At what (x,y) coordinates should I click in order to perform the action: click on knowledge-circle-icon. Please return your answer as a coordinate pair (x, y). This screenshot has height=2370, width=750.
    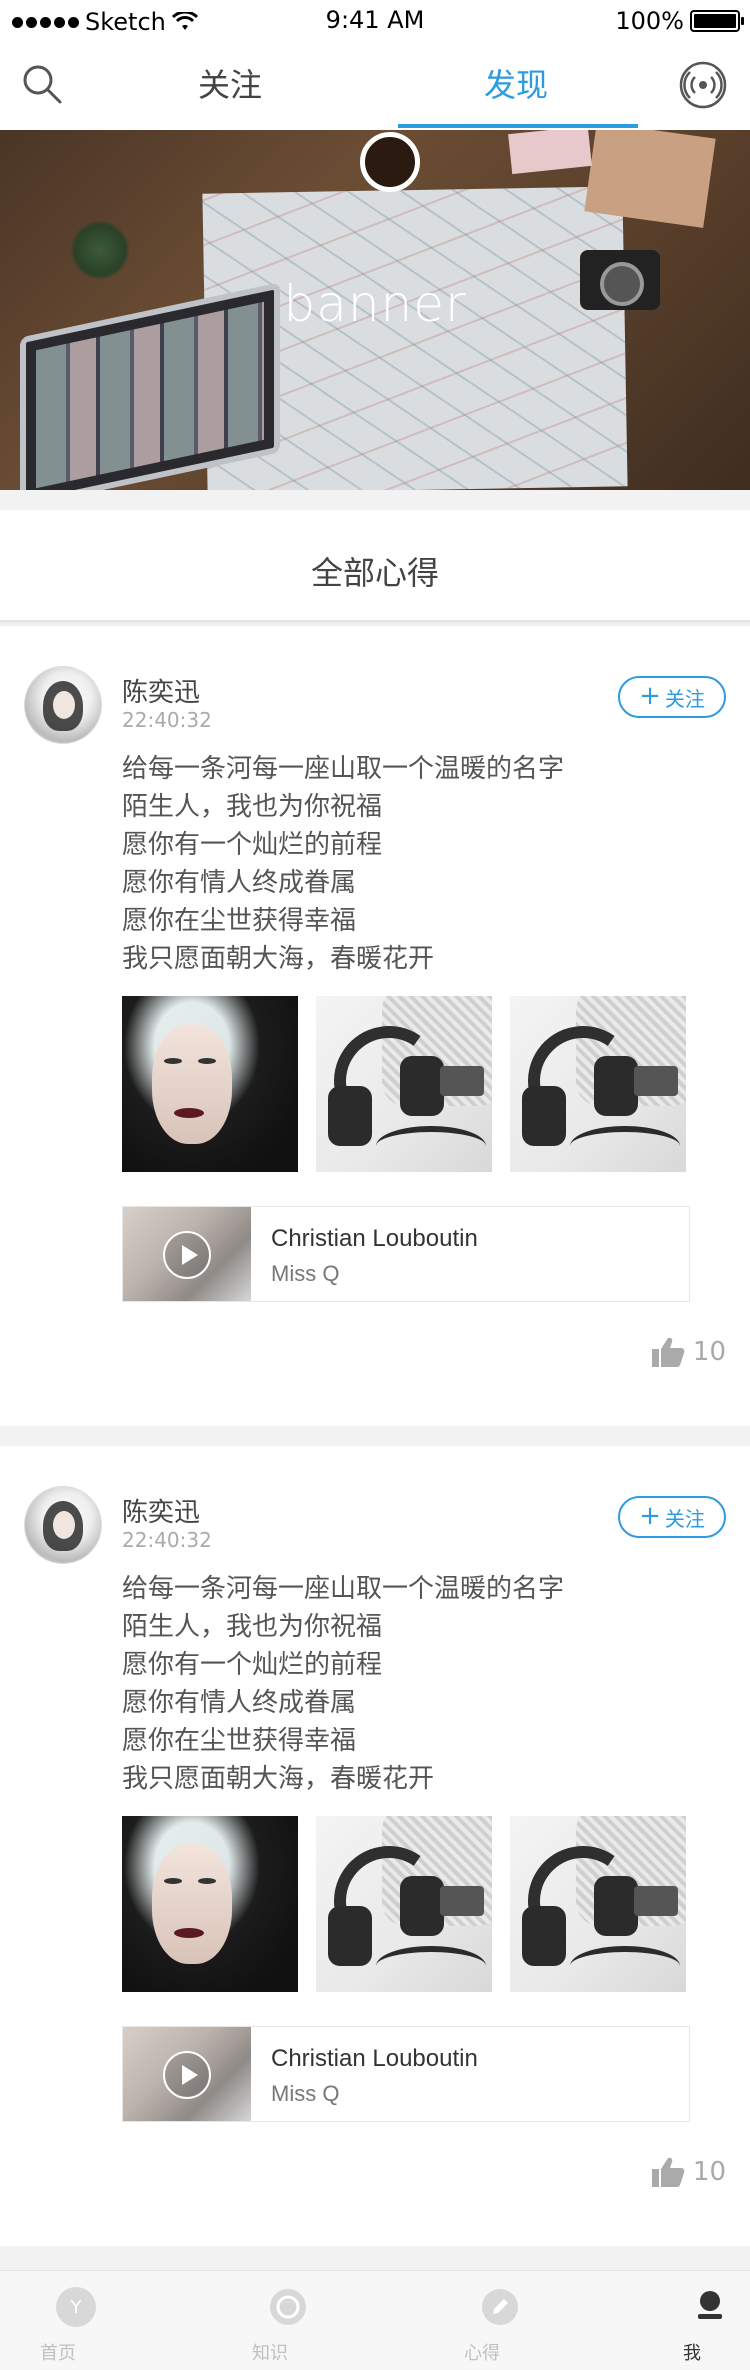
    Looking at the image, I should click on (288, 2307).